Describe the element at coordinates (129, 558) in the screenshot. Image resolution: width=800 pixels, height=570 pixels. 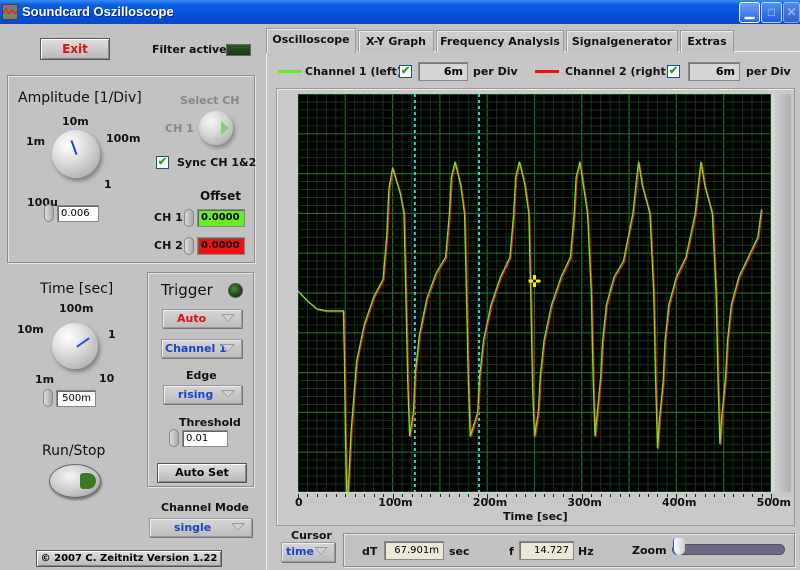
I see `copyright-label: © 2007 C. Zeitnitz Version 1.22` at that location.